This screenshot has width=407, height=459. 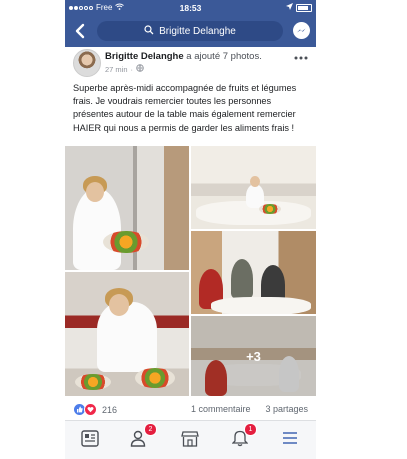 I want to click on search-query: Brigitte Delanghe, so click(x=197, y=31).